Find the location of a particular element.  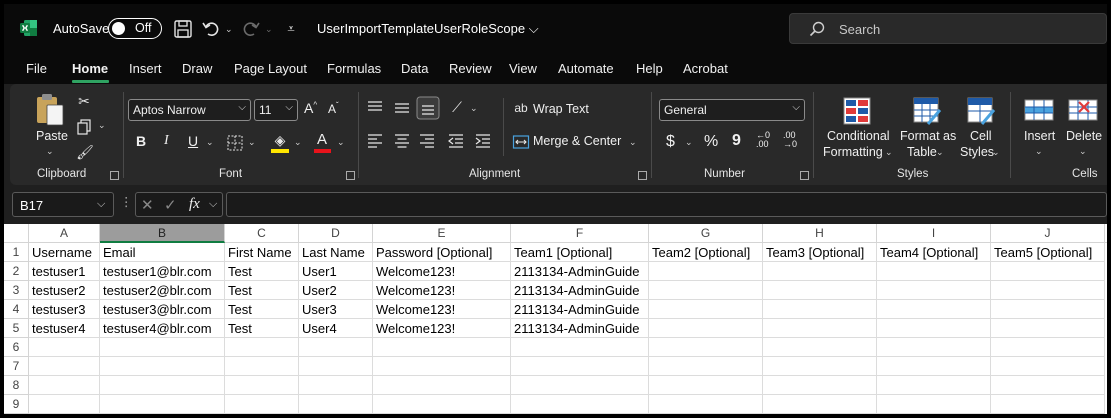

copy-icon is located at coordinates (85, 127).